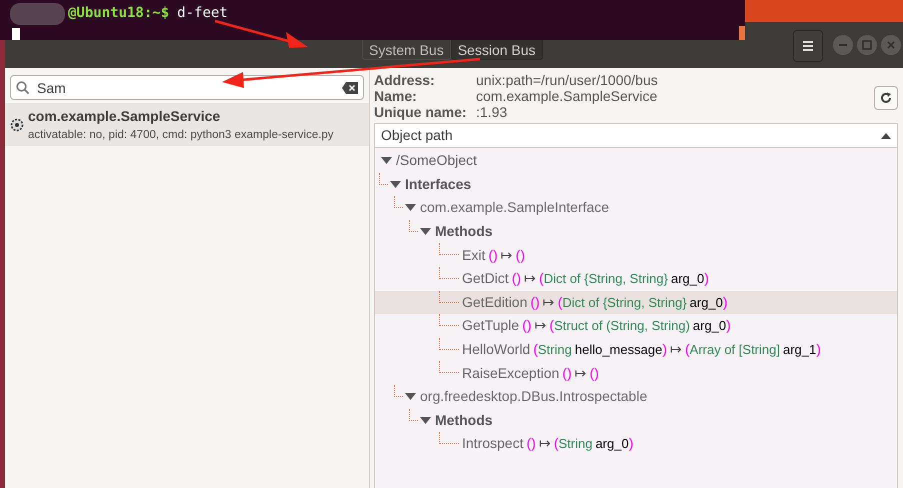  Describe the element at coordinates (636, 161) in the screenshot. I see `tree-row: /SomeObject` at that location.